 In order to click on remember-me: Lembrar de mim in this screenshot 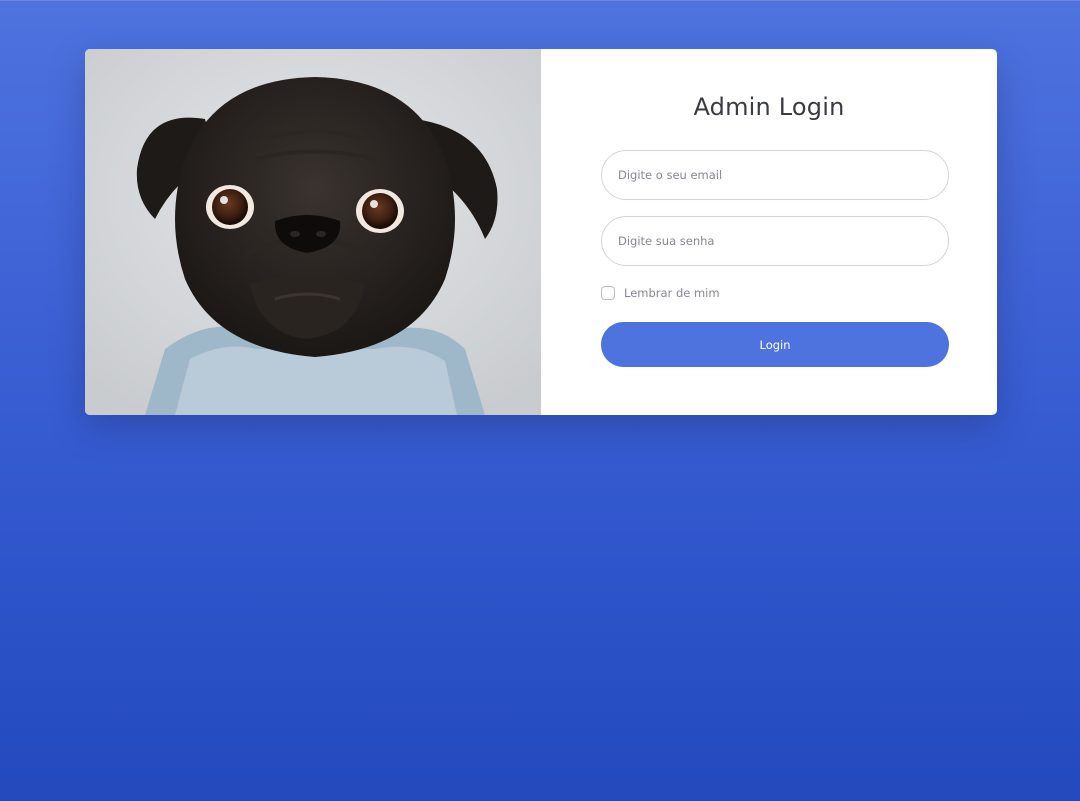, I will do `click(660, 293)`.